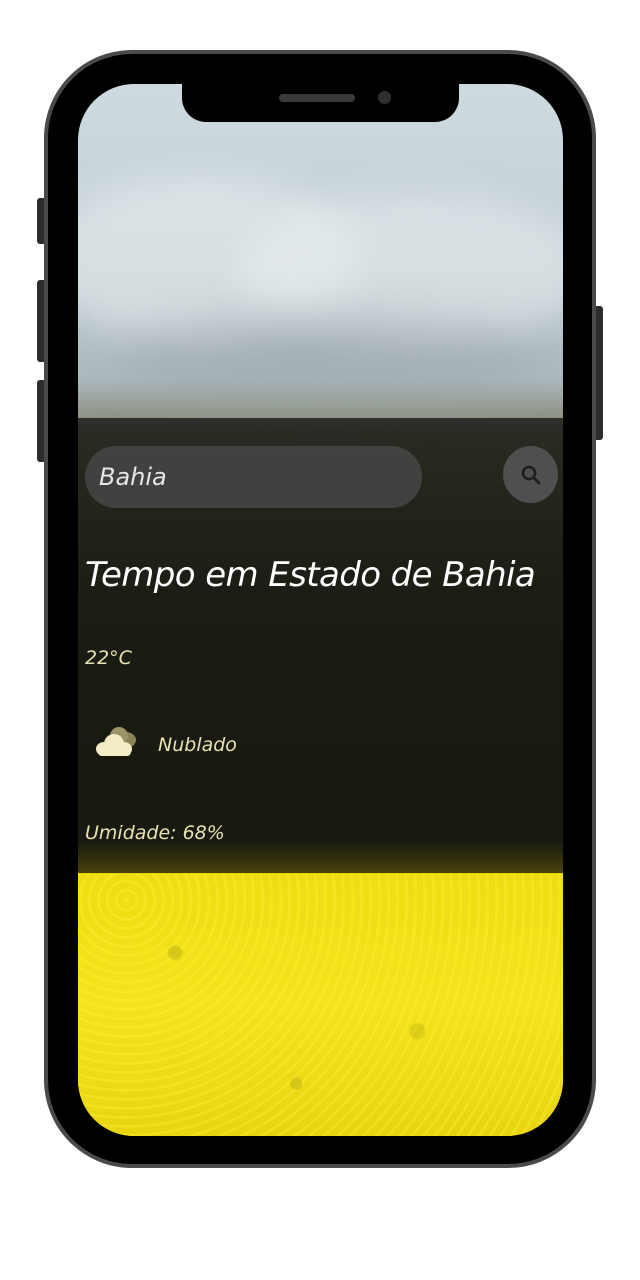  Describe the element at coordinates (384, 97) in the screenshot. I see `phone-camera` at that location.